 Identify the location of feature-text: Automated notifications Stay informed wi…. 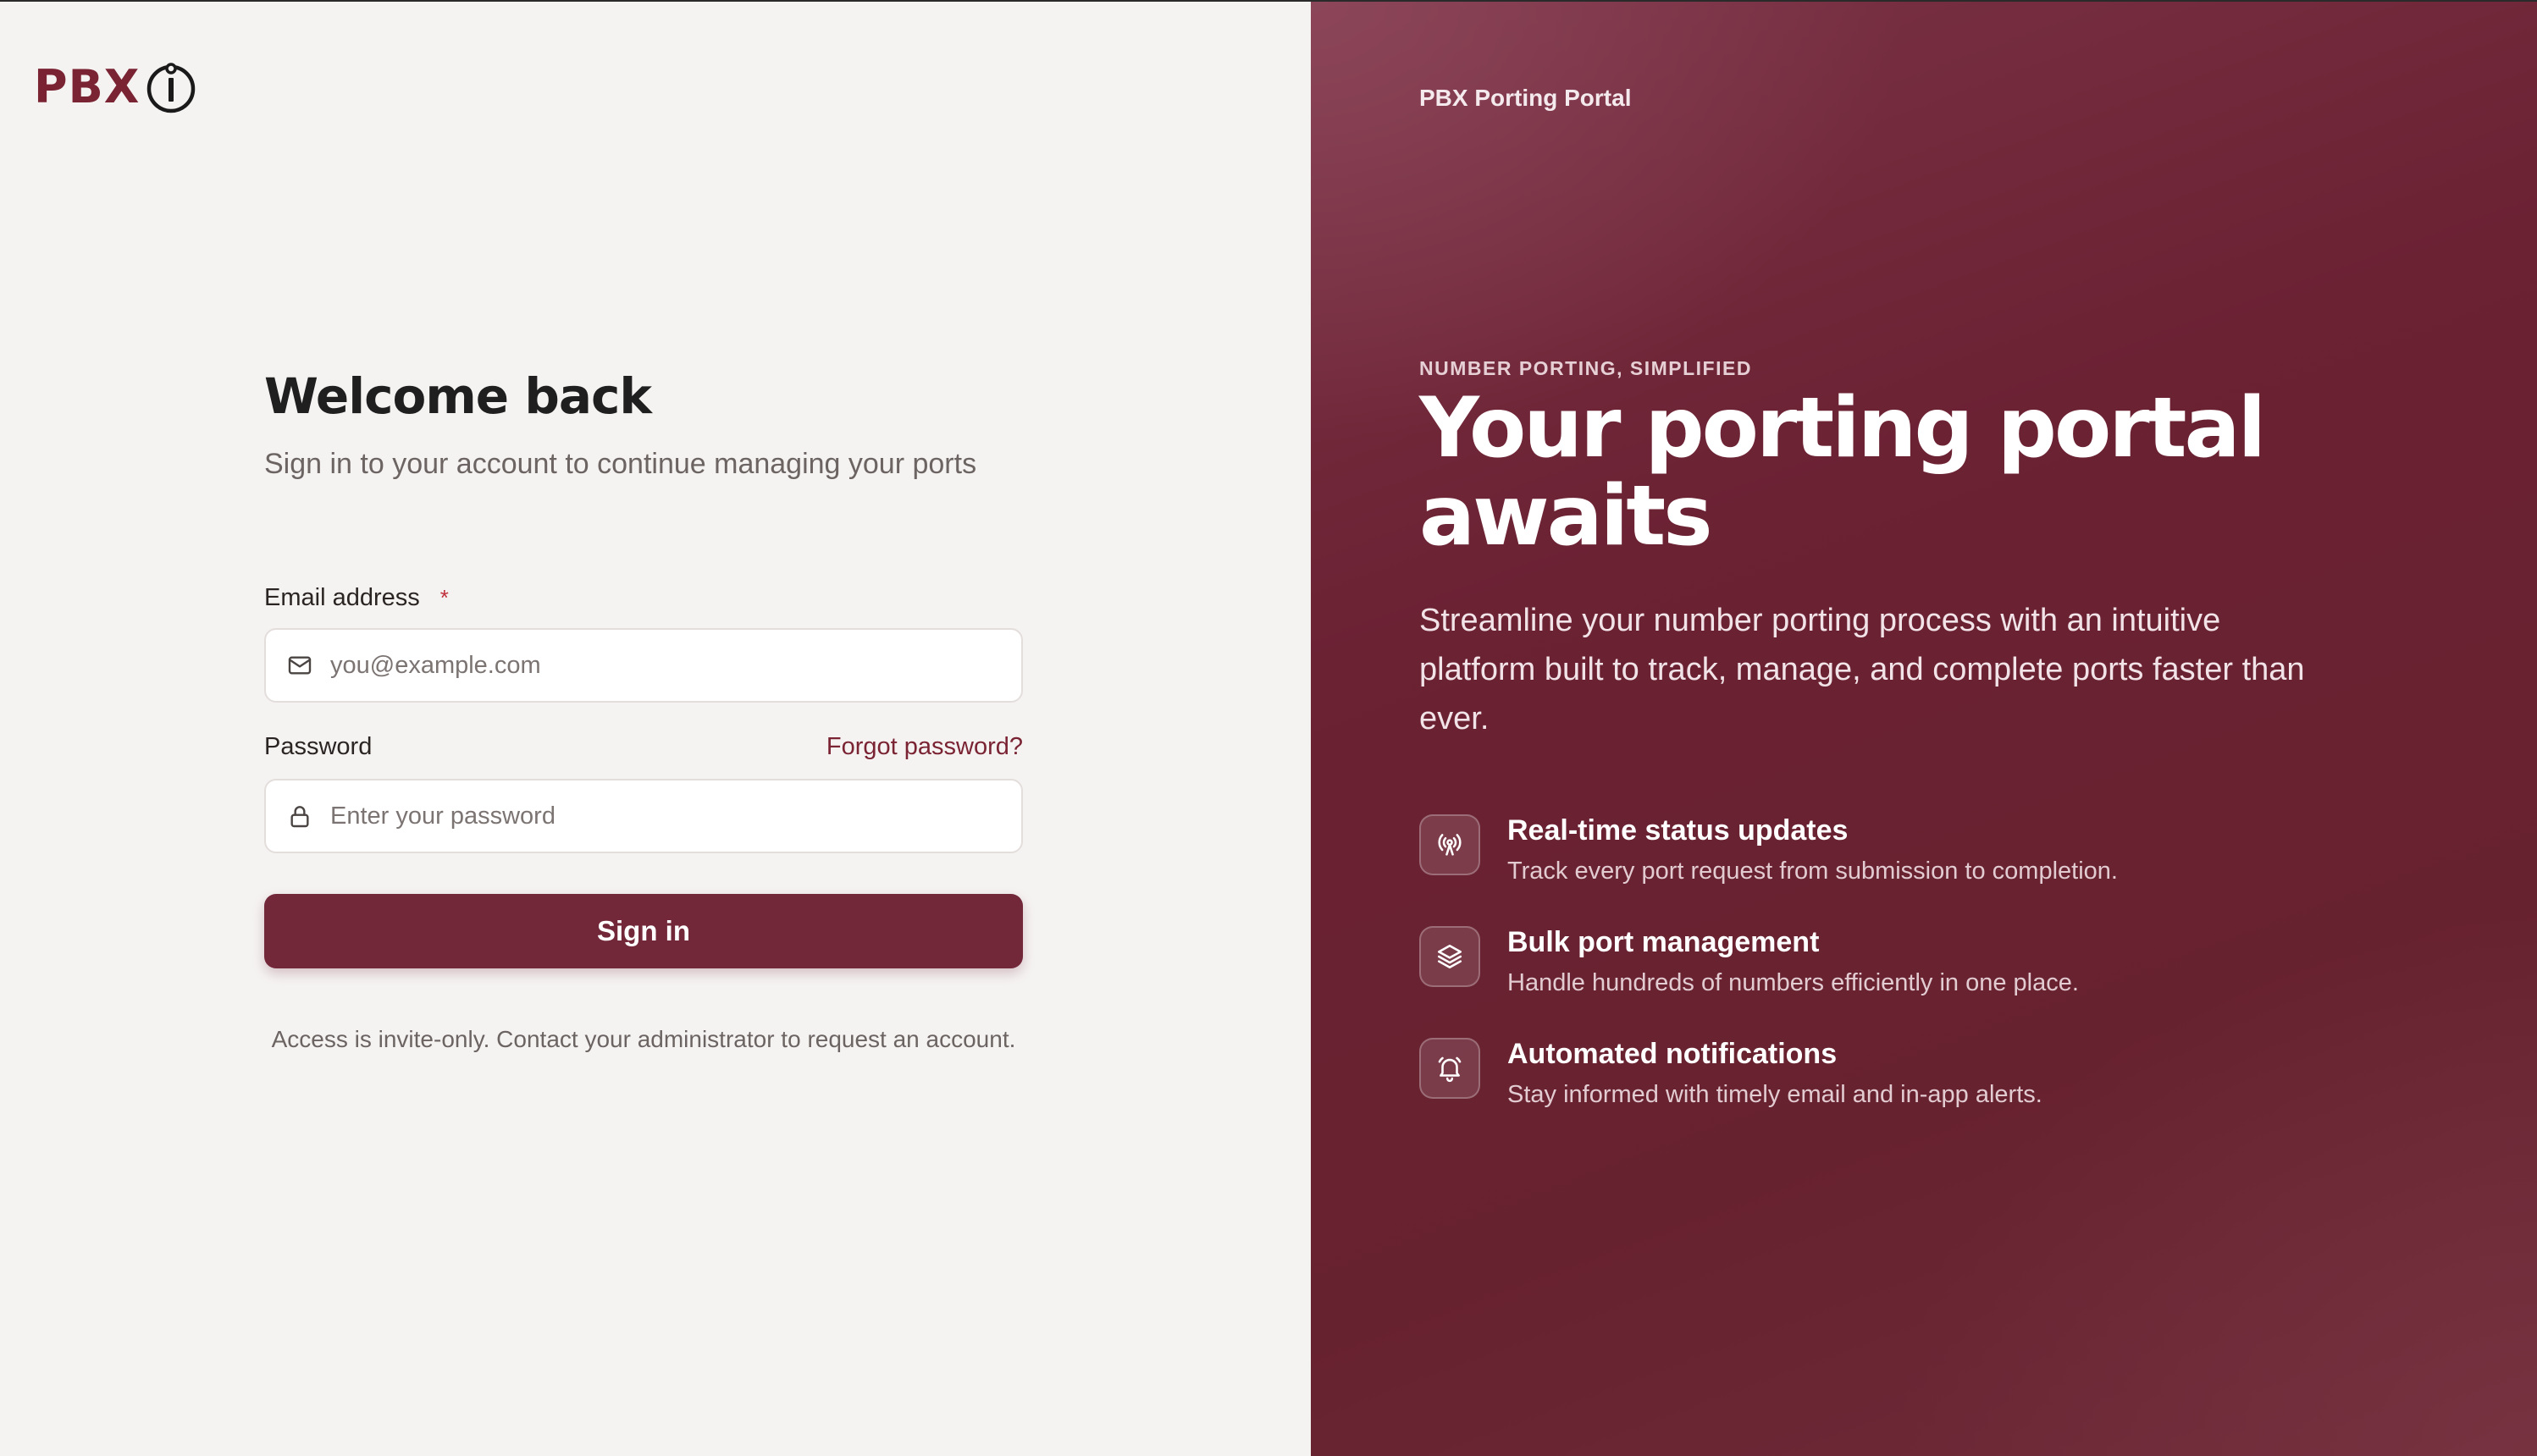
(1774, 1074).